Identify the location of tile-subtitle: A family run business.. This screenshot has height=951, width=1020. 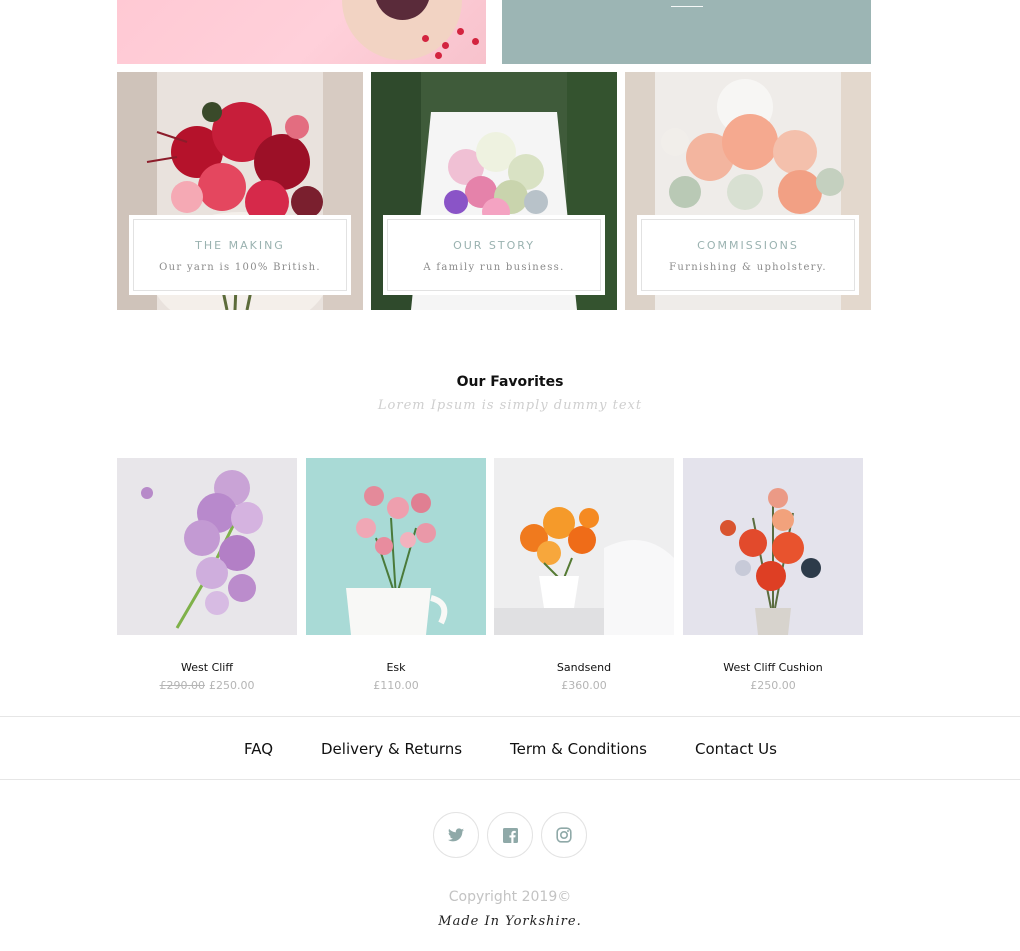
(494, 267).